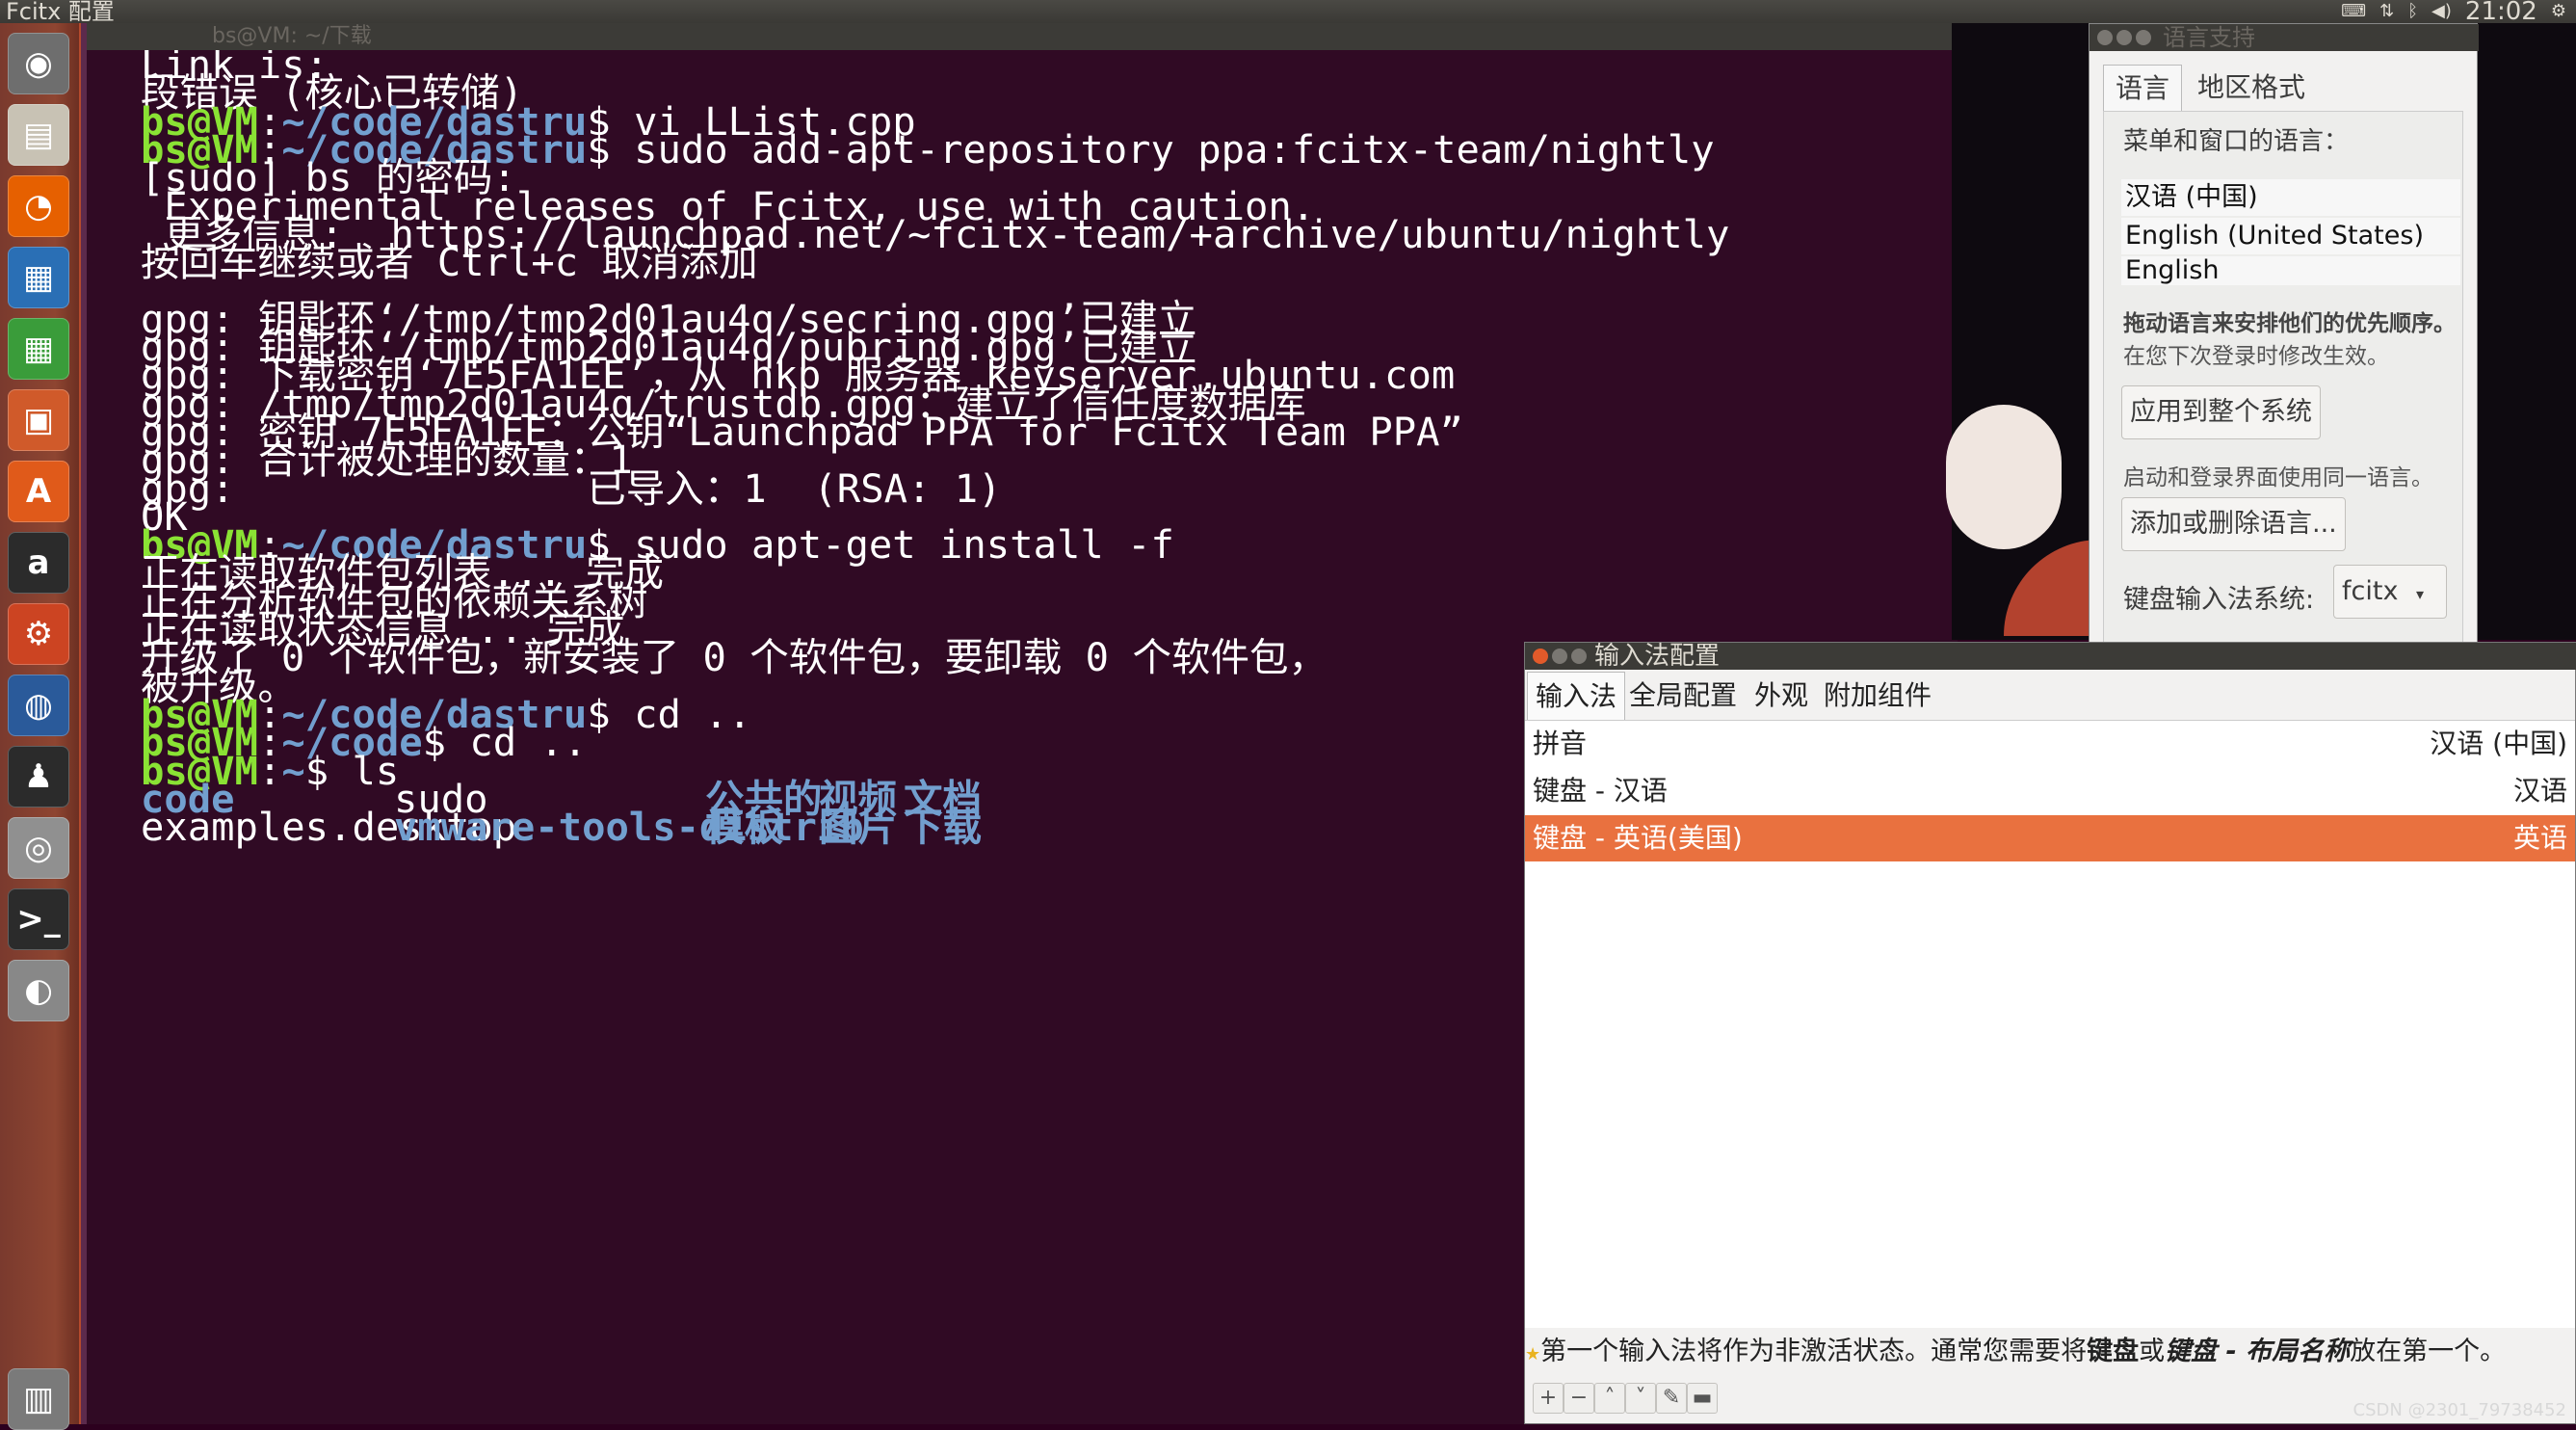 This screenshot has height=1430, width=2576. What do you see at coordinates (881, 545) in the screenshot?
I see `command-text: $ sudo apt-get install -f` at bounding box center [881, 545].